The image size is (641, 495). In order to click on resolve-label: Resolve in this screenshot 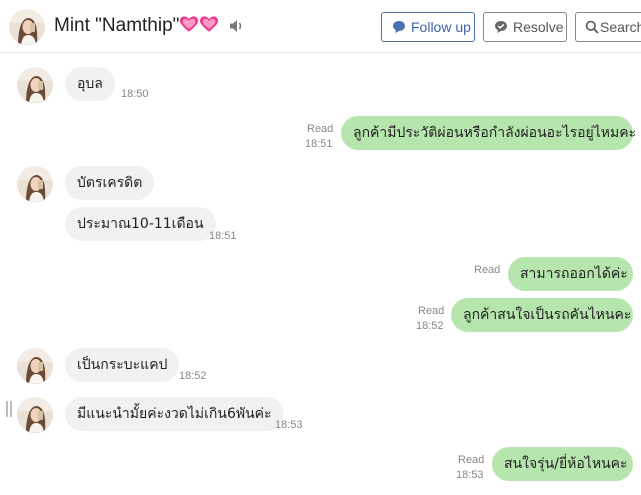, I will do `click(538, 27)`.